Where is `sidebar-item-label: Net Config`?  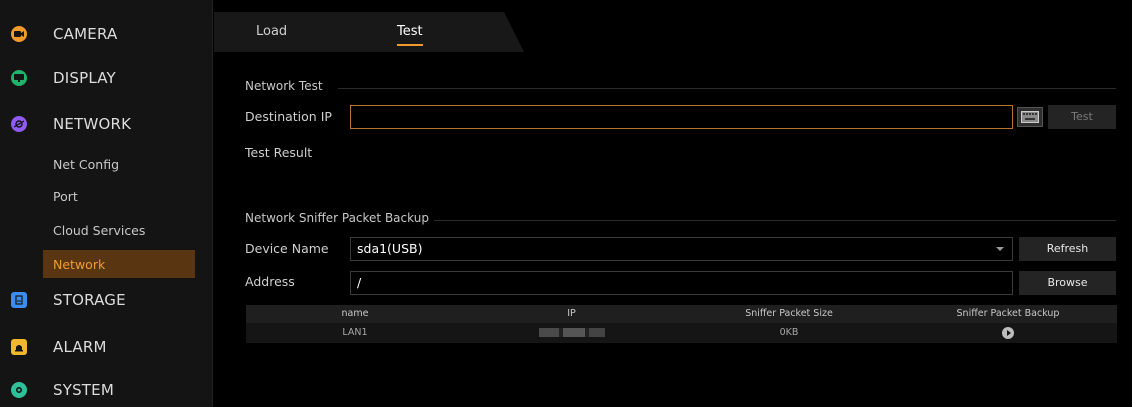
sidebar-item-label: Net Config is located at coordinates (86, 164).